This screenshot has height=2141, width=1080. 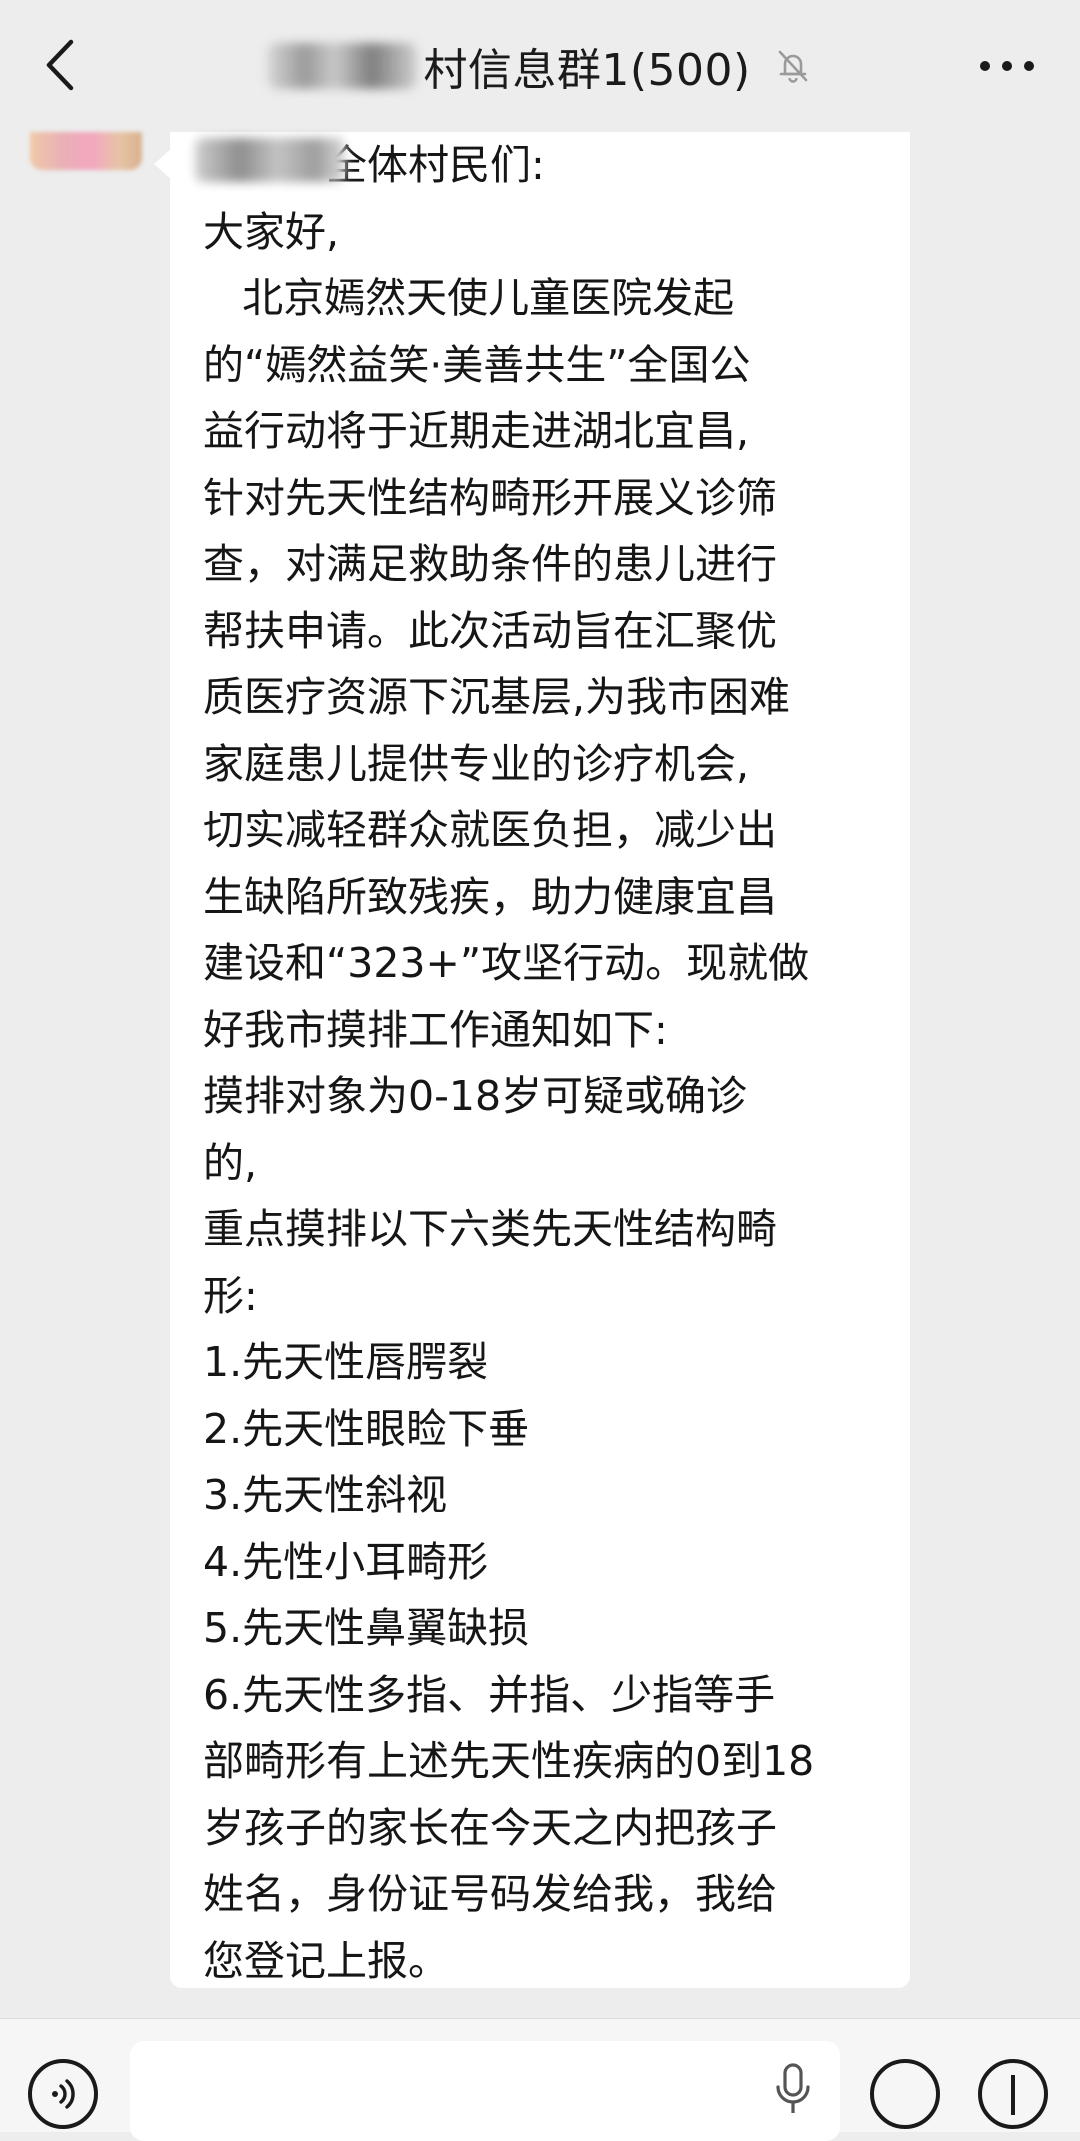 I want to click on ellipsis-icon, so click(x=1007, y=66).